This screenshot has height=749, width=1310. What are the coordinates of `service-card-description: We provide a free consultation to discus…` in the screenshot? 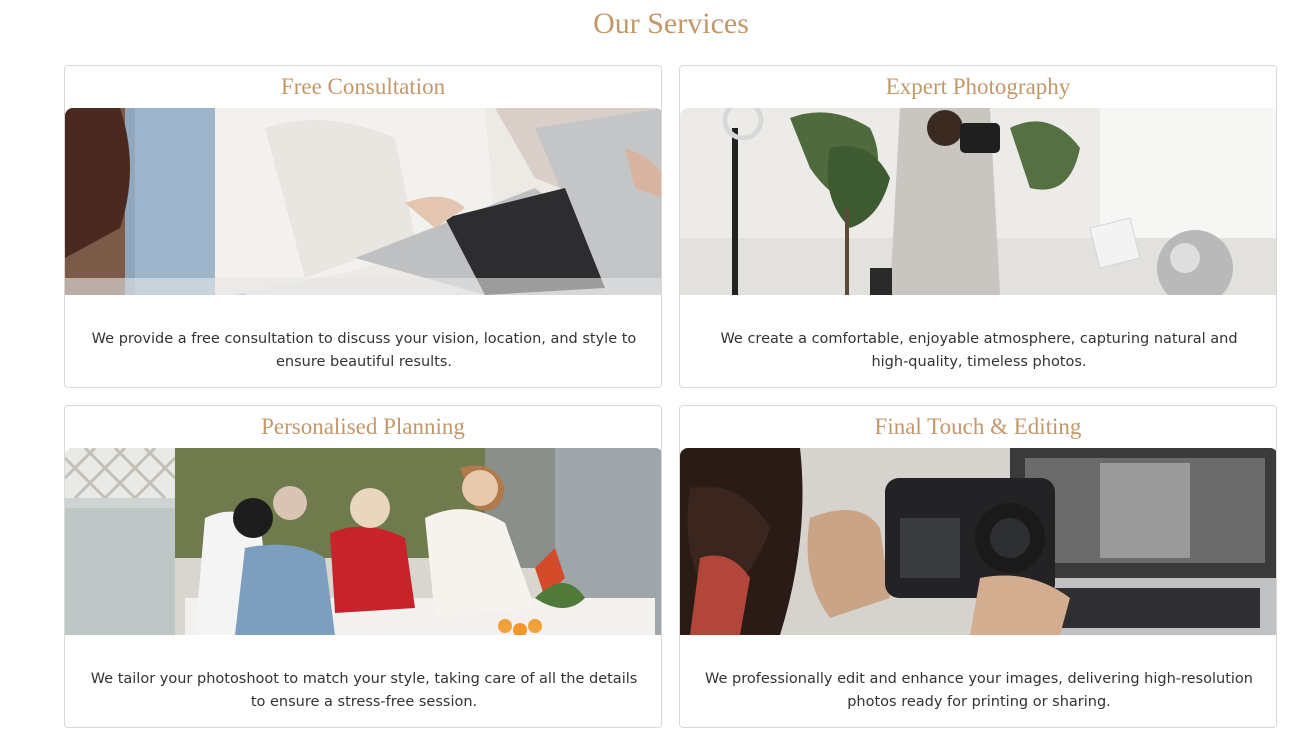 It's located at (364, 350).